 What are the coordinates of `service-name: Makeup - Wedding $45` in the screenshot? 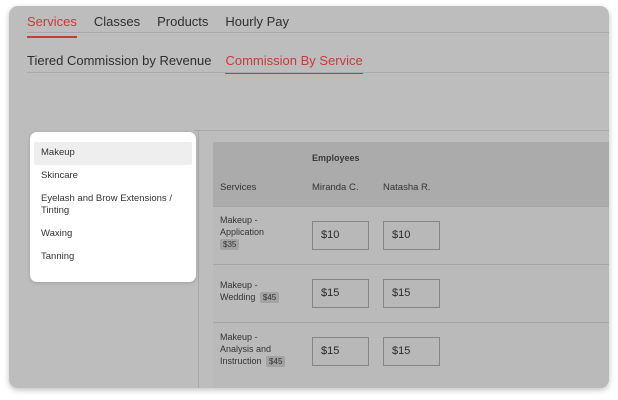 It's located at (255, 291).